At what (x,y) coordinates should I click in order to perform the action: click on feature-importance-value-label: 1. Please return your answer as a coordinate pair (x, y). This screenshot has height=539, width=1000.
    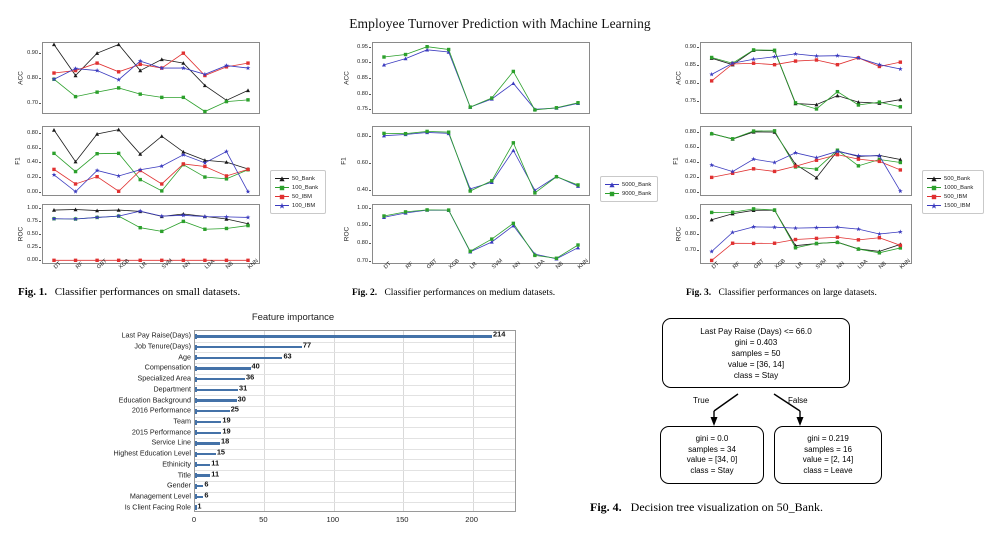
    Looking at the image, I should click on (199, 506).